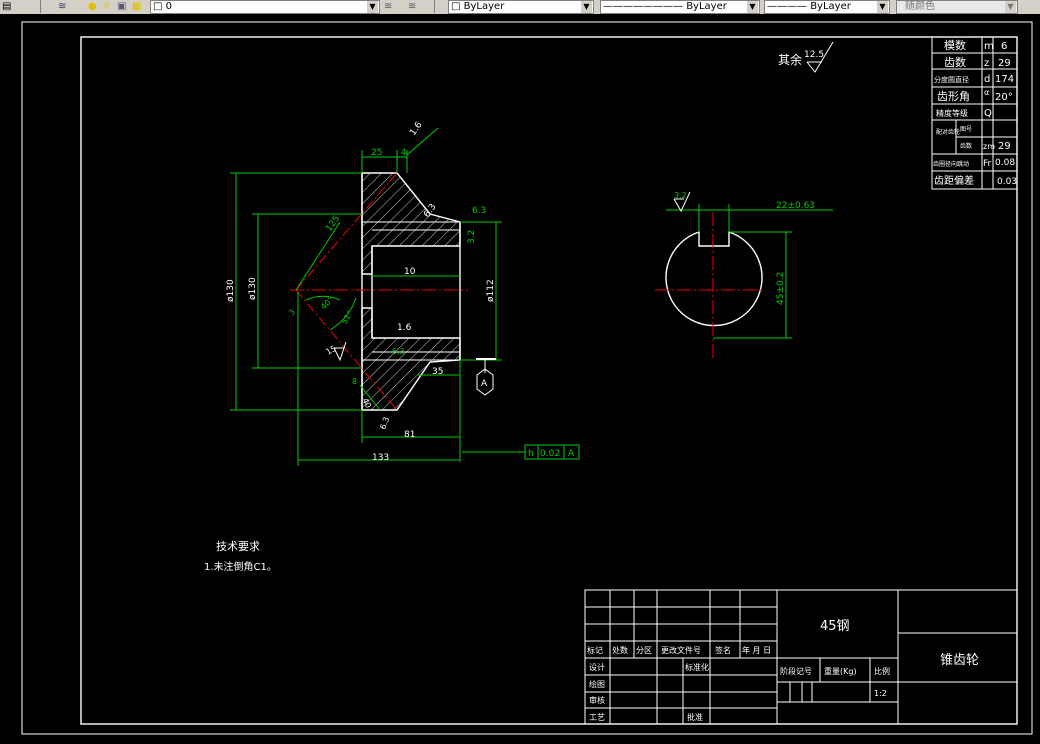 Image resolution: width=1040 pixels, height=744 pixels. I want to click on tb-row-label: 审核, so click(597, 700).